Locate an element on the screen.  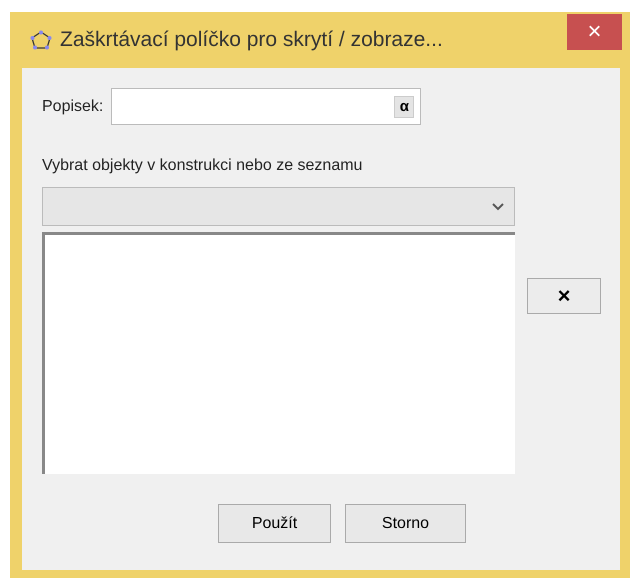
pentagon-icon is located at coordinates (41, 40).